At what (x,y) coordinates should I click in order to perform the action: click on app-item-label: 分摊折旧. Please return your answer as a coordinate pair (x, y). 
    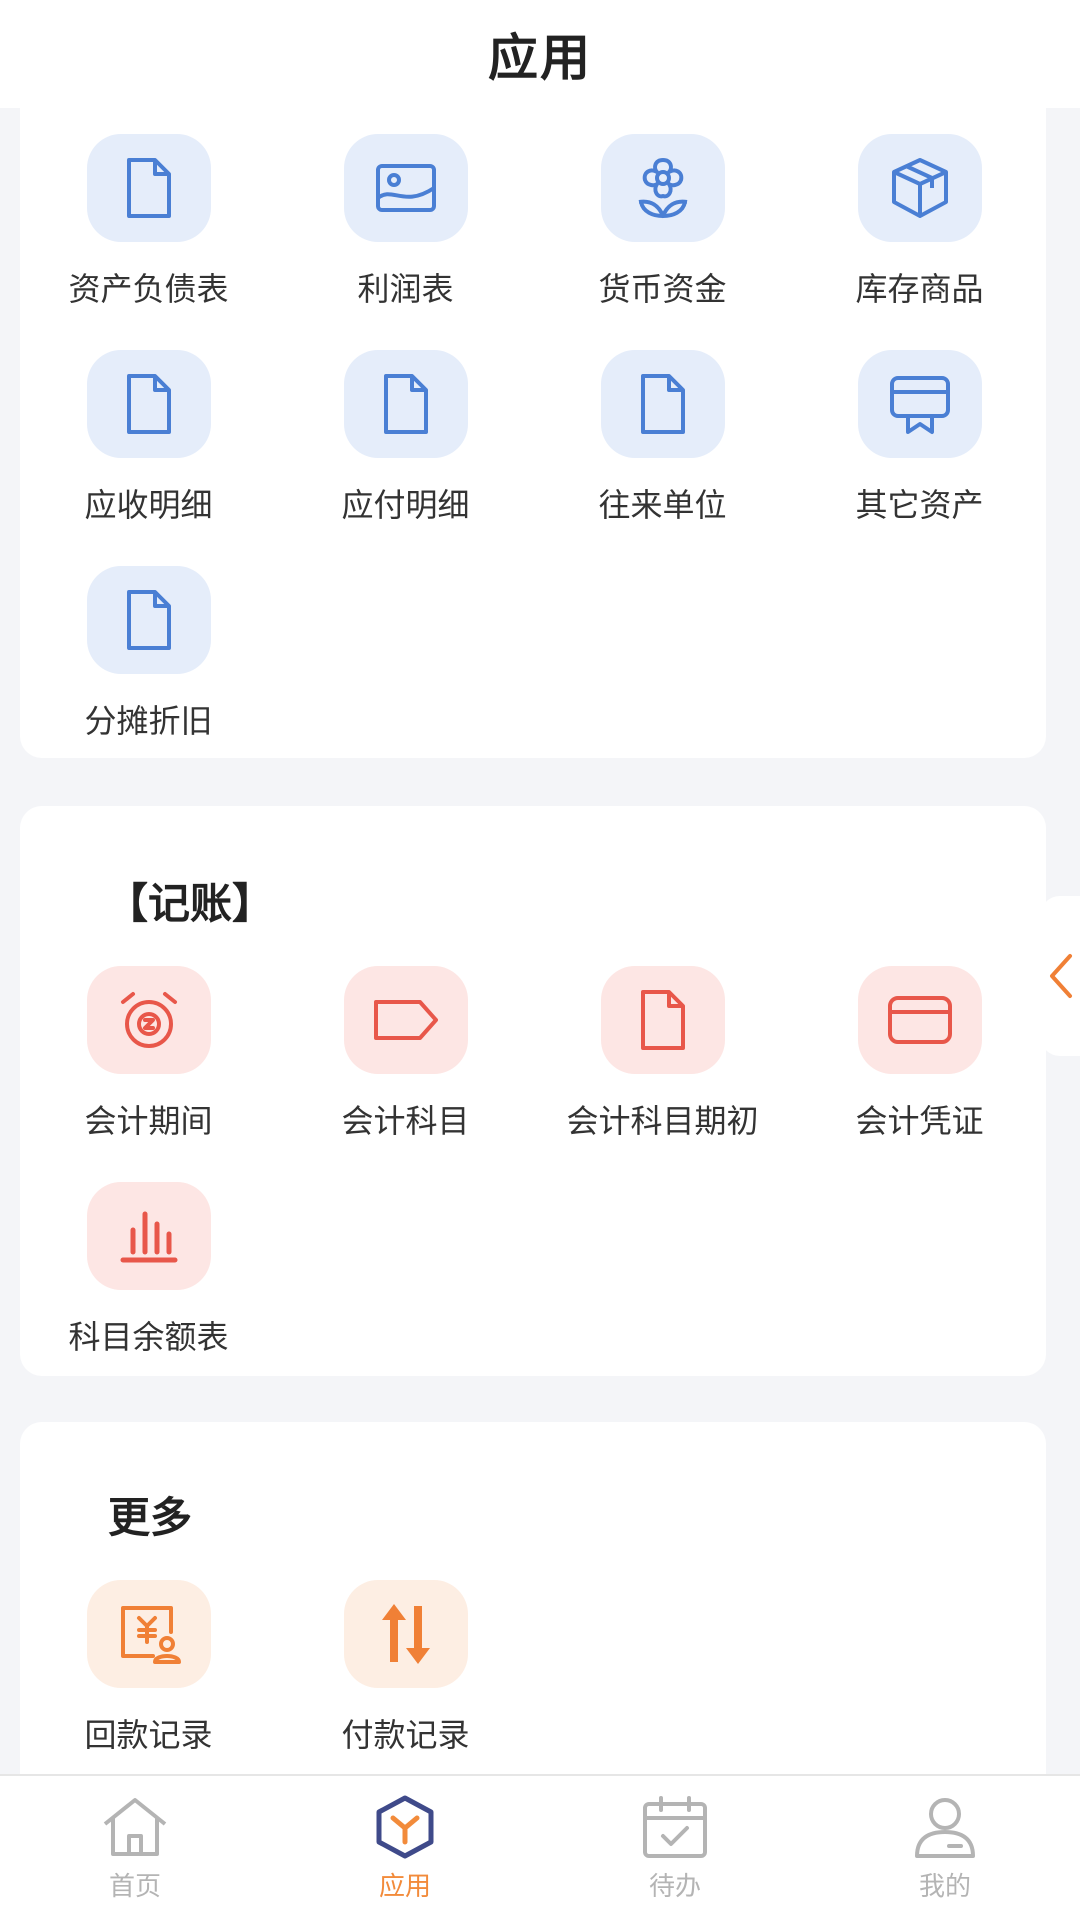
    Looking at the image, I should click on (148, 721).